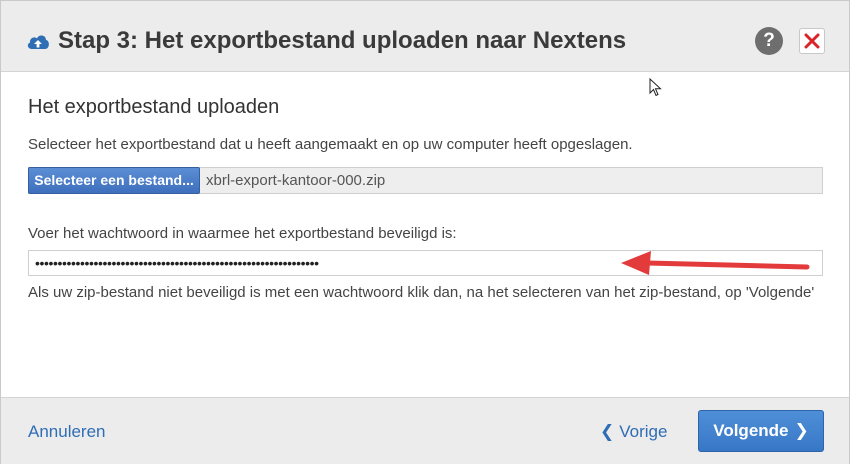  I want to click on next-button: Volgende ❯, so click(761, 431).